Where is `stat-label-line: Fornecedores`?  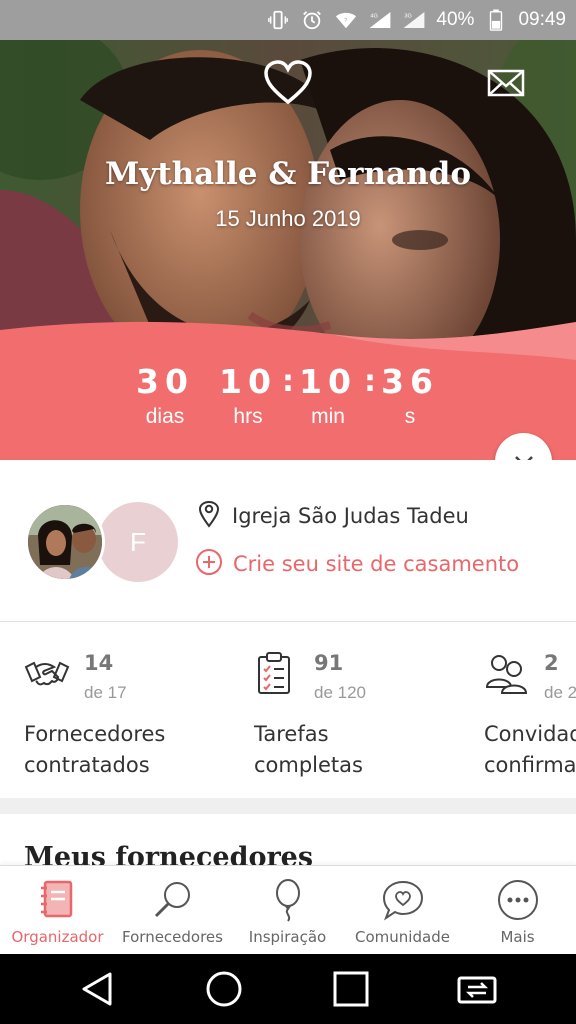
stat-label-line: Fornecedores is located at coordinates (95, 734).